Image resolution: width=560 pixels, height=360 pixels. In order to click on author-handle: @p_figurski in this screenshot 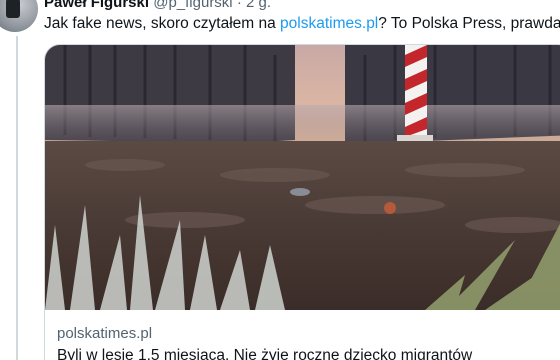, I will do `click(192, 5)`.